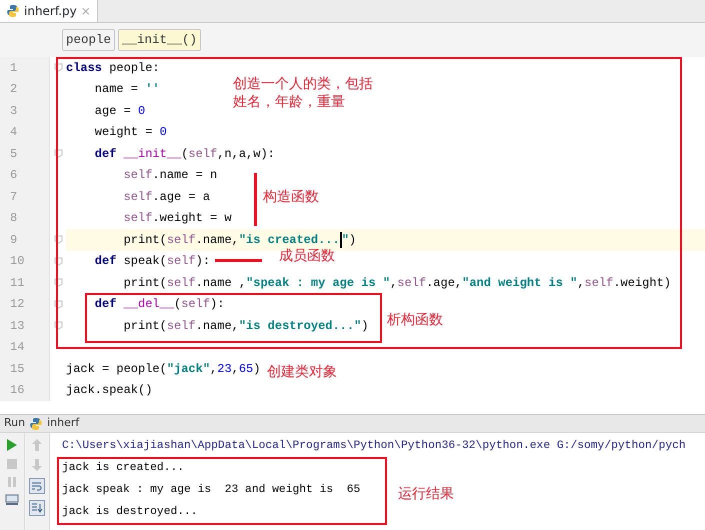 The height and width of the screenshot is (530, 705). Describe the element at coordinates (374, 446) in the screenshot. I see `console-command: C:\Users\xiajiashan\AppData\Local\Programs\Python\Python36-32\python.exe G:/somy/python/pych` at that location.